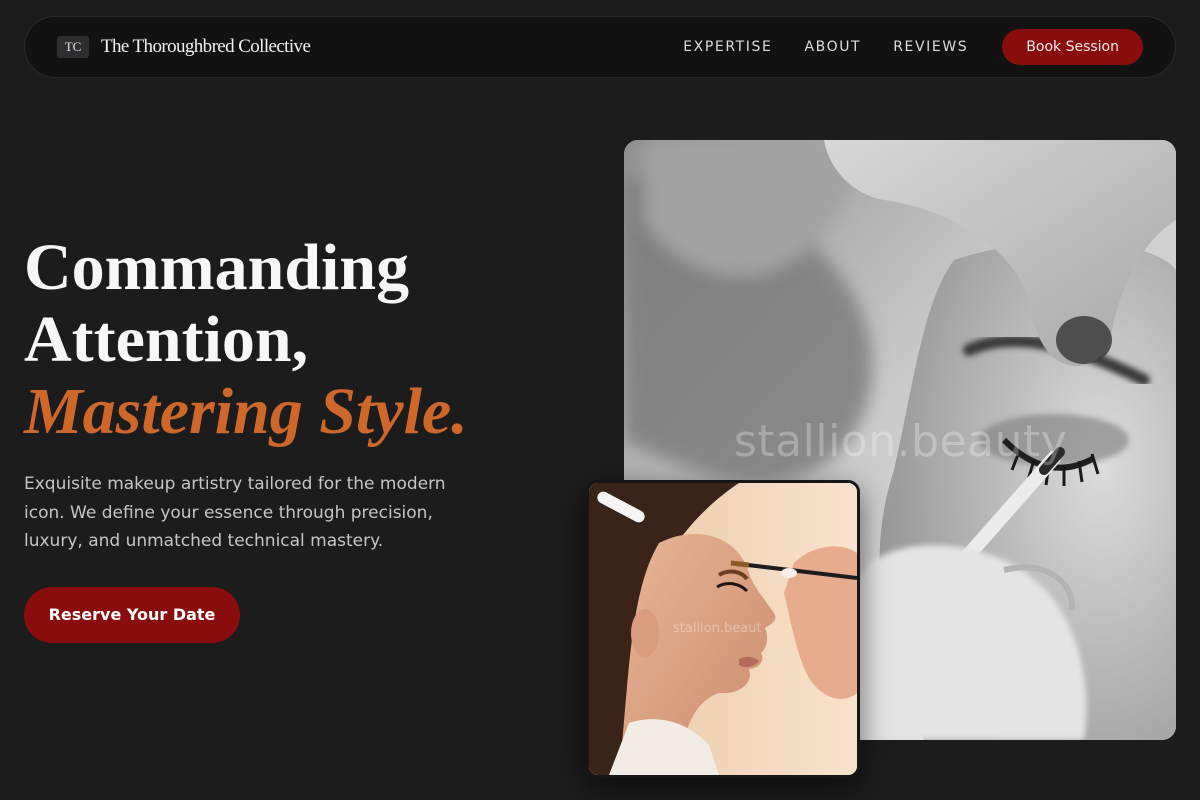 This screenshot has width=1200, height=800. I want to click on headline-accent: Mastering Style., so click(246, 411).